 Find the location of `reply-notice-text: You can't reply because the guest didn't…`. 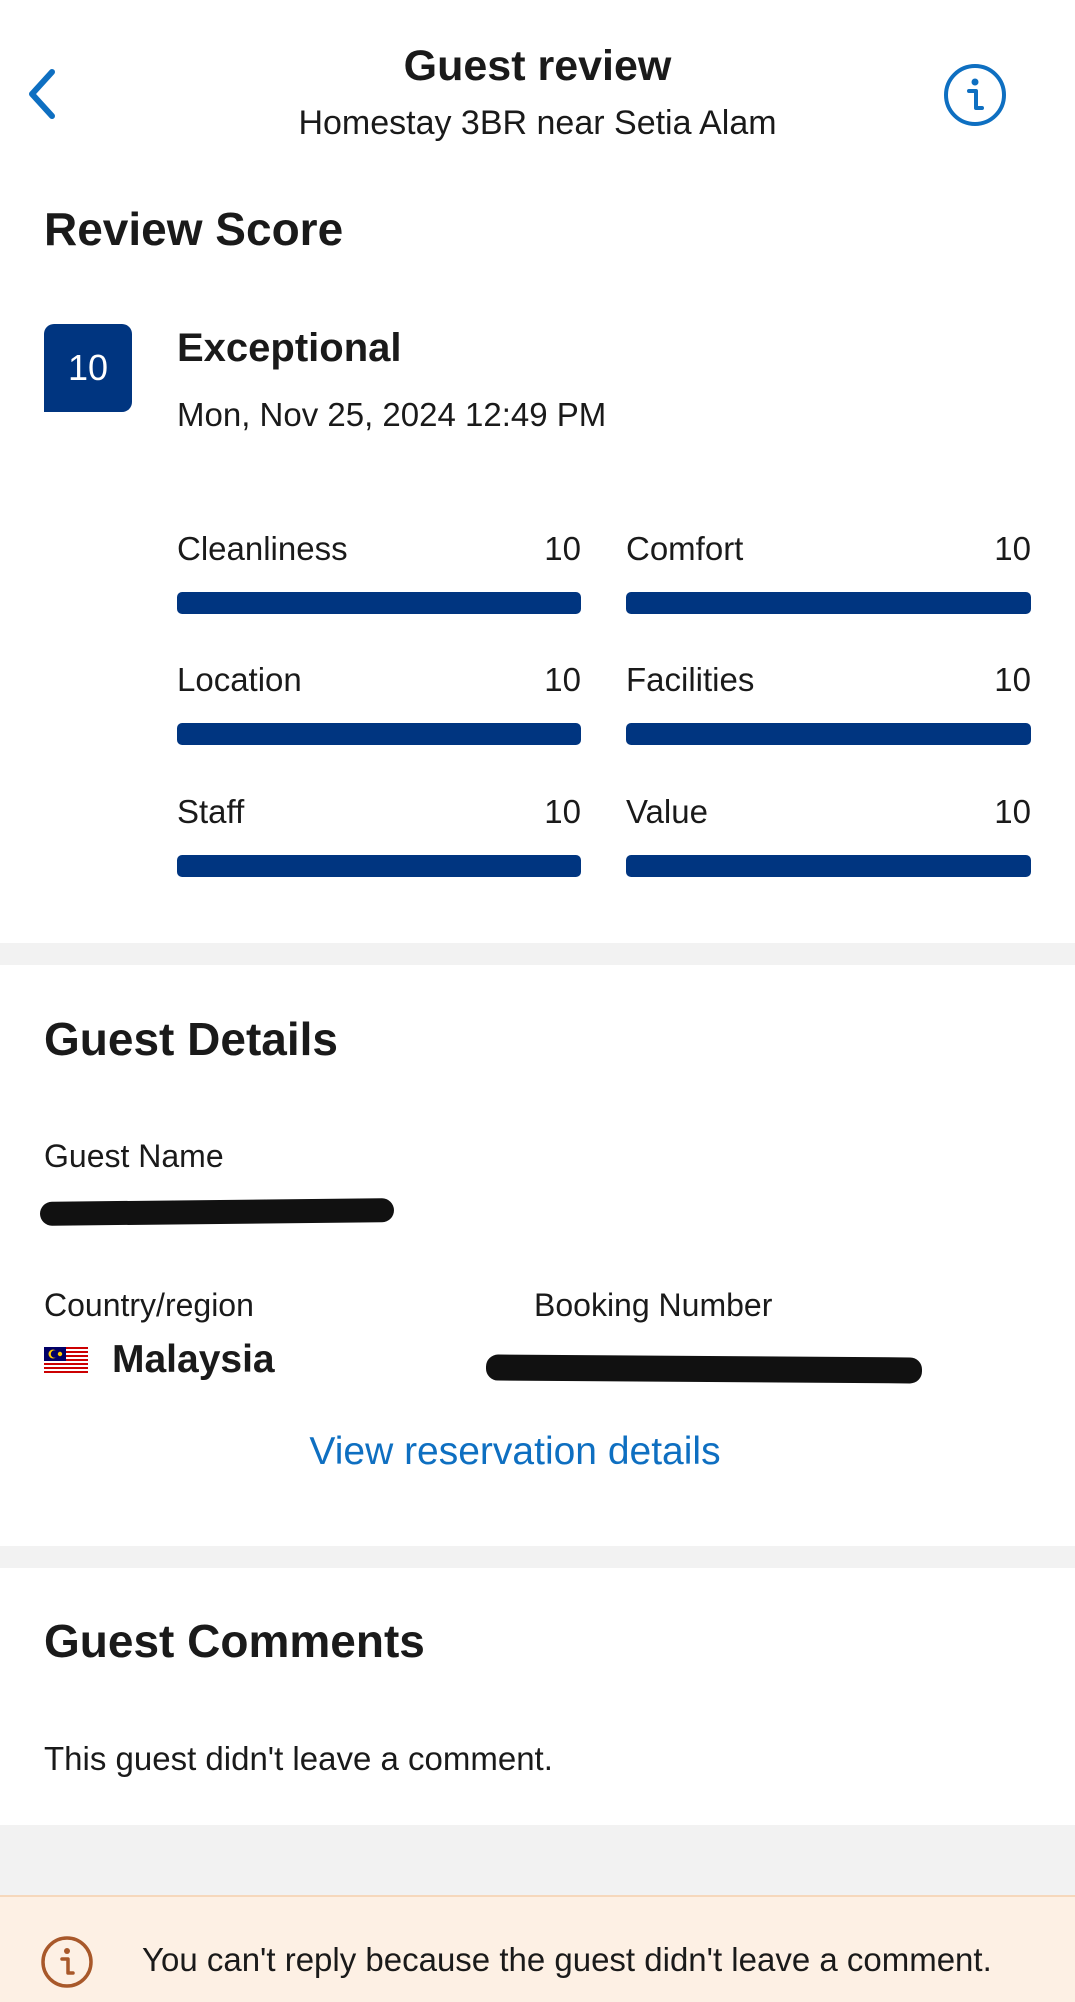

reply-notice-text: You can't reply because the guest didn't… is located at coordinates (567, 1959).